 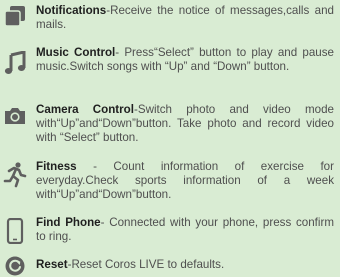 I want to click on feature-description: Reset-Reset Coros LIVE to defaults., so click(x=185, y=265).